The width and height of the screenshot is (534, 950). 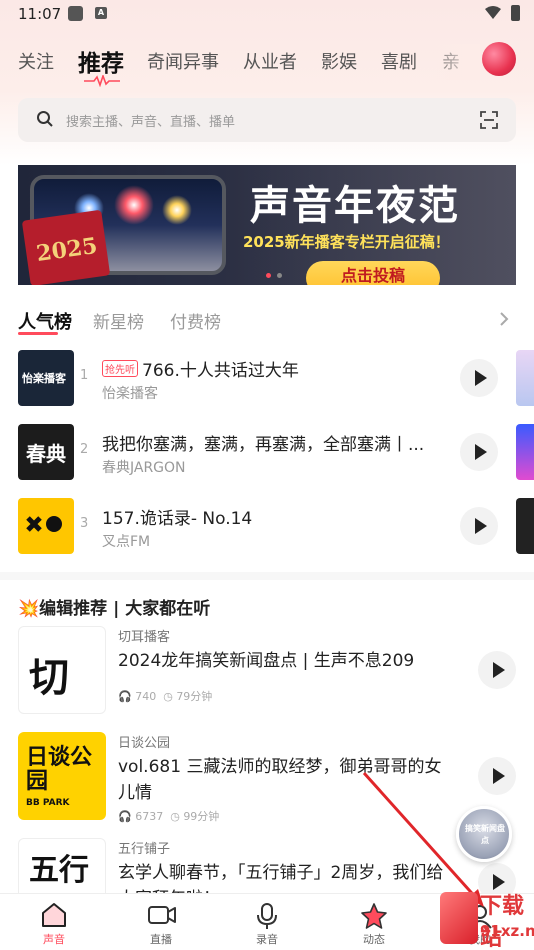 What do you see at coordinates (267, 916) in the screenshot?
I see `mic-icon` at bounding box center [267, 916].